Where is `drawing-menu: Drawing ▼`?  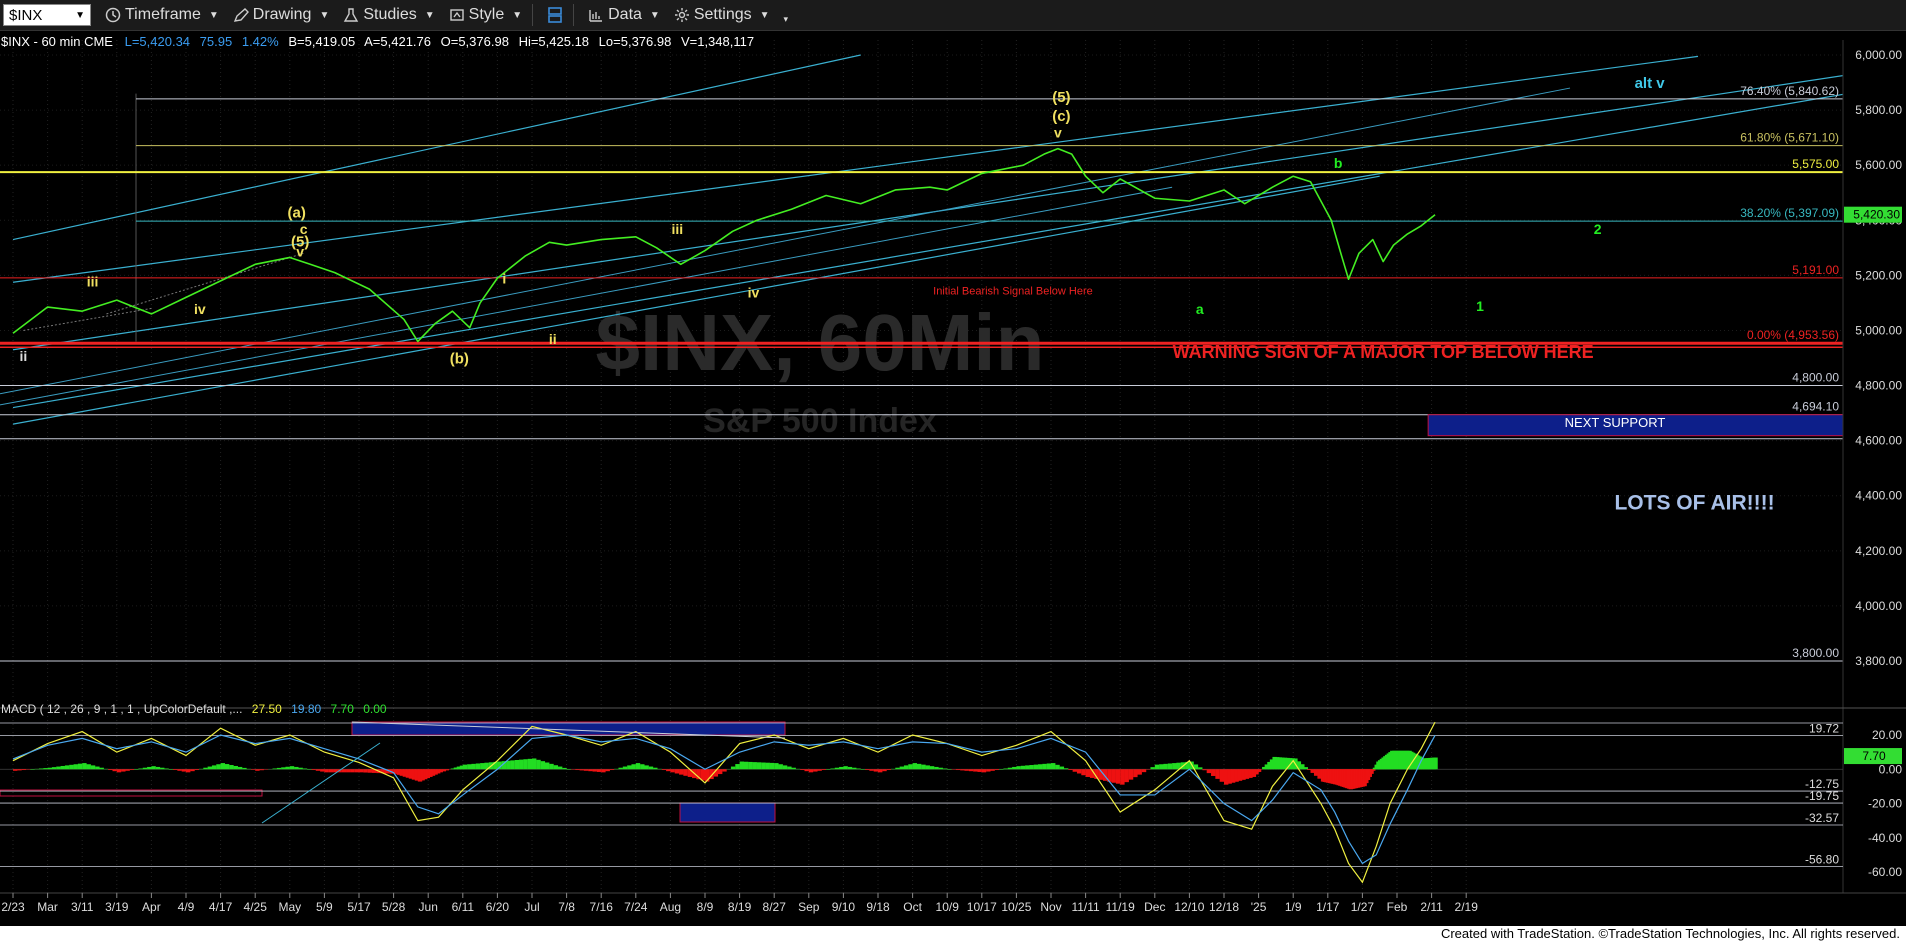
drawing-menu: Drawing ▼ is located at coordinates (281, 15).